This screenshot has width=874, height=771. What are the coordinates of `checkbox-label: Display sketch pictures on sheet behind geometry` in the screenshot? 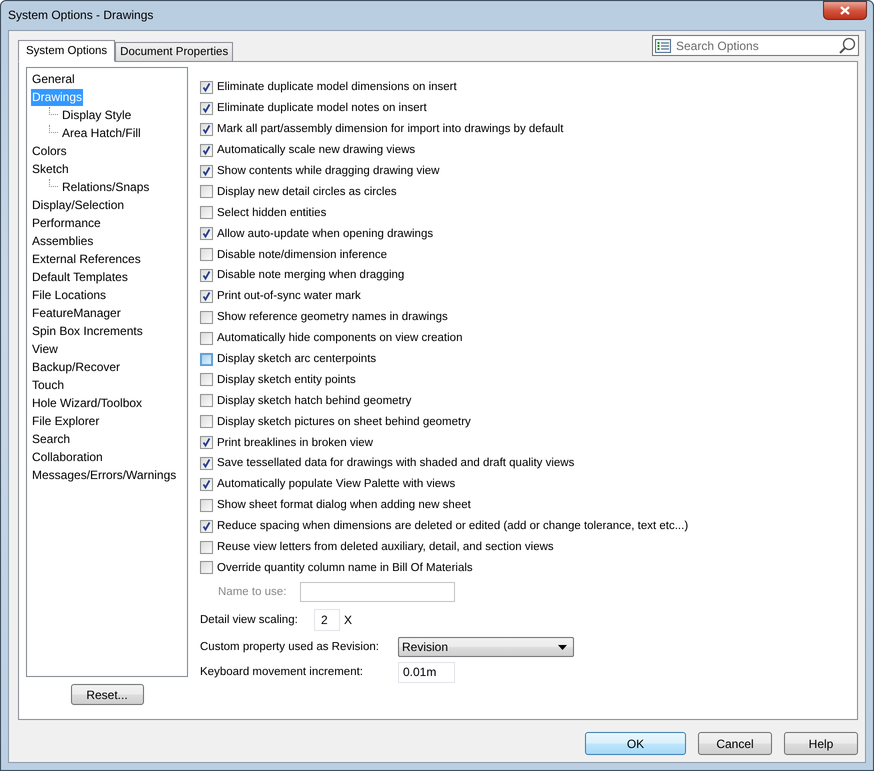 It's located at (344, 422).